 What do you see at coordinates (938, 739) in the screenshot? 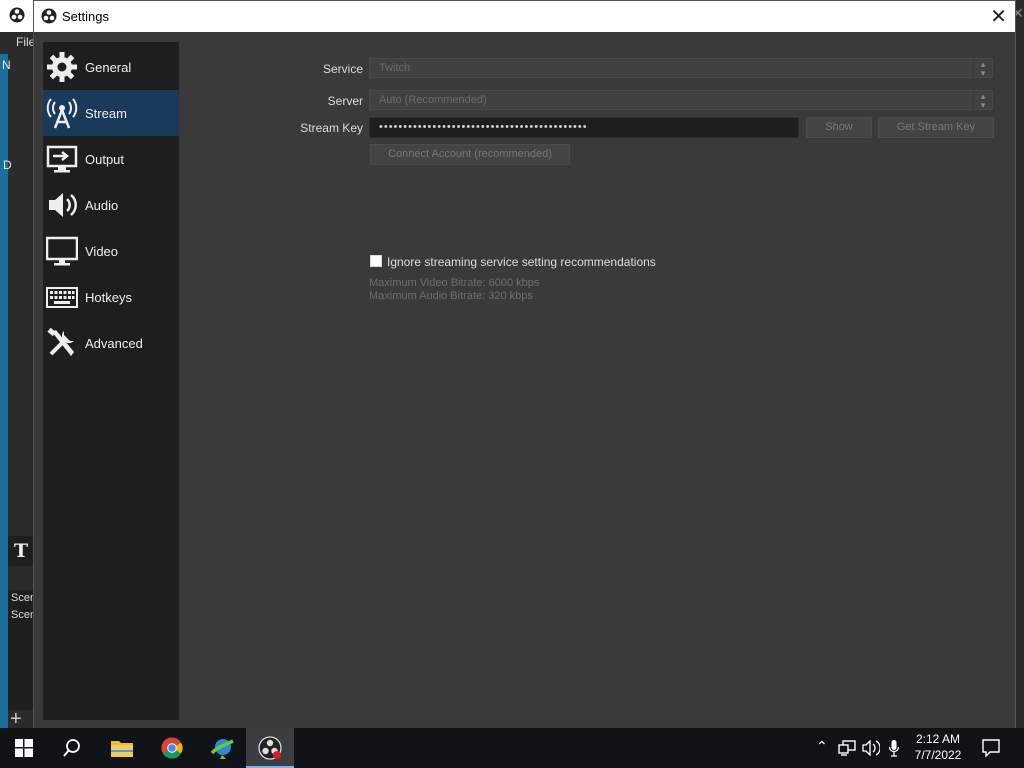
I see `clock-time: 2:12 AM` at bounding box center [938, 739].